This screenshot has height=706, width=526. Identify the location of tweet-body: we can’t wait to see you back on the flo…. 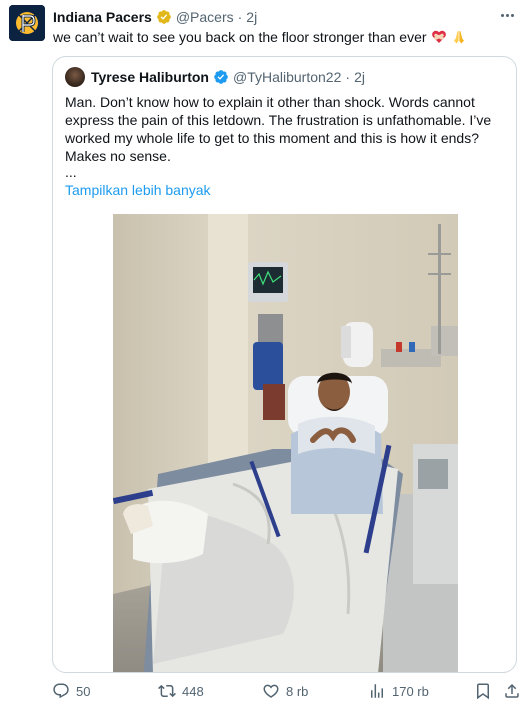
(240, 37).